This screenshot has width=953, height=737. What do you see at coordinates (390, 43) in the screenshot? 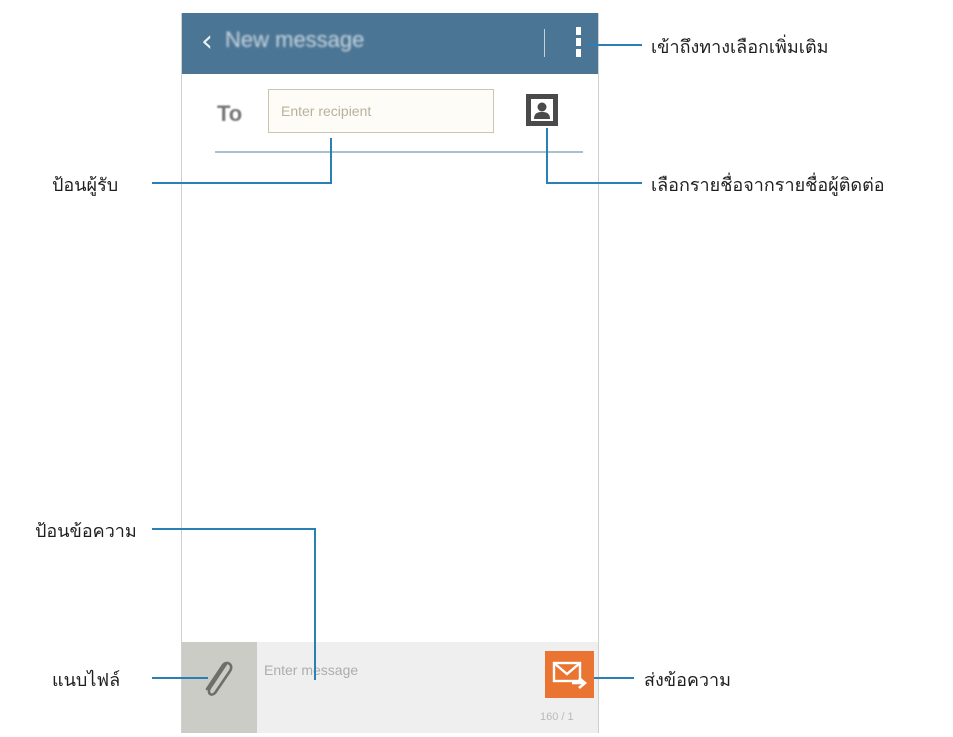
I see `app-bar: ‹ New message` at bounding box center [390, 43].